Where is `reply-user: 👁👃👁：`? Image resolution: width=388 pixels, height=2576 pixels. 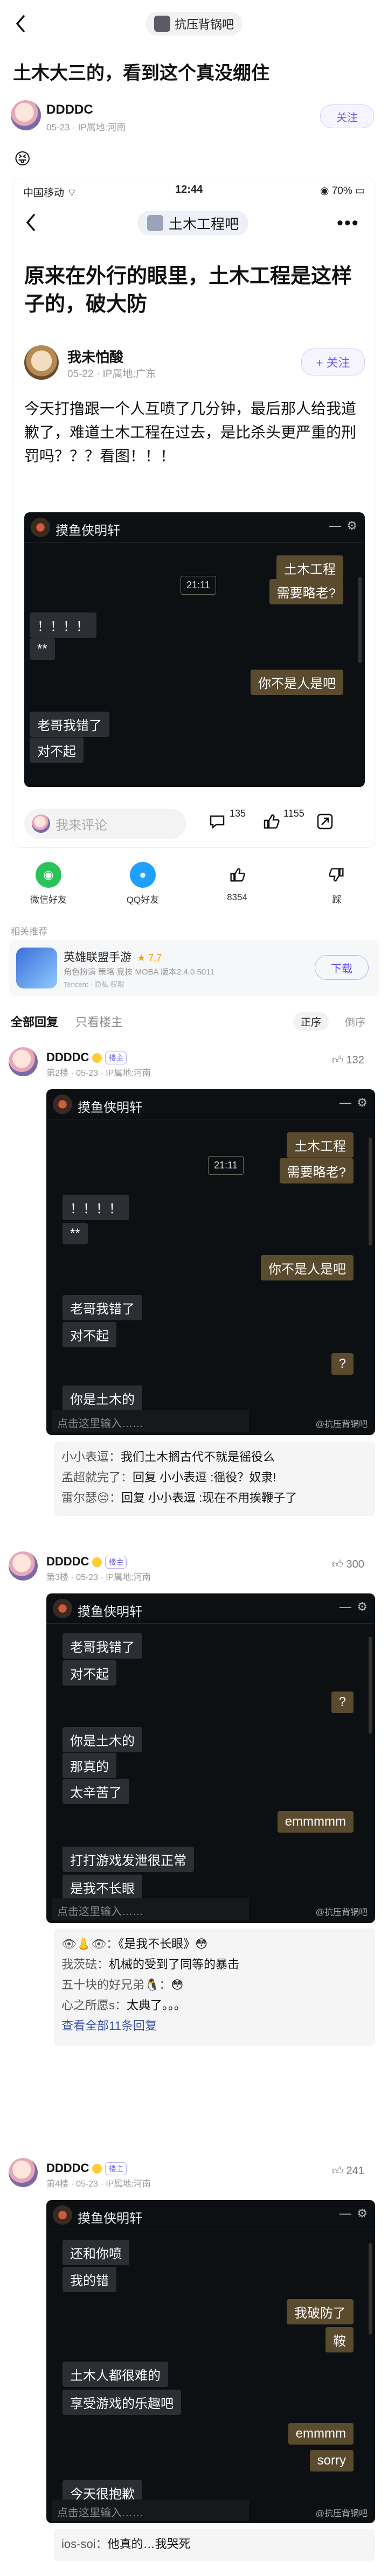
reply-user: 👁👃👁： is located at coordinates (89, 1944).